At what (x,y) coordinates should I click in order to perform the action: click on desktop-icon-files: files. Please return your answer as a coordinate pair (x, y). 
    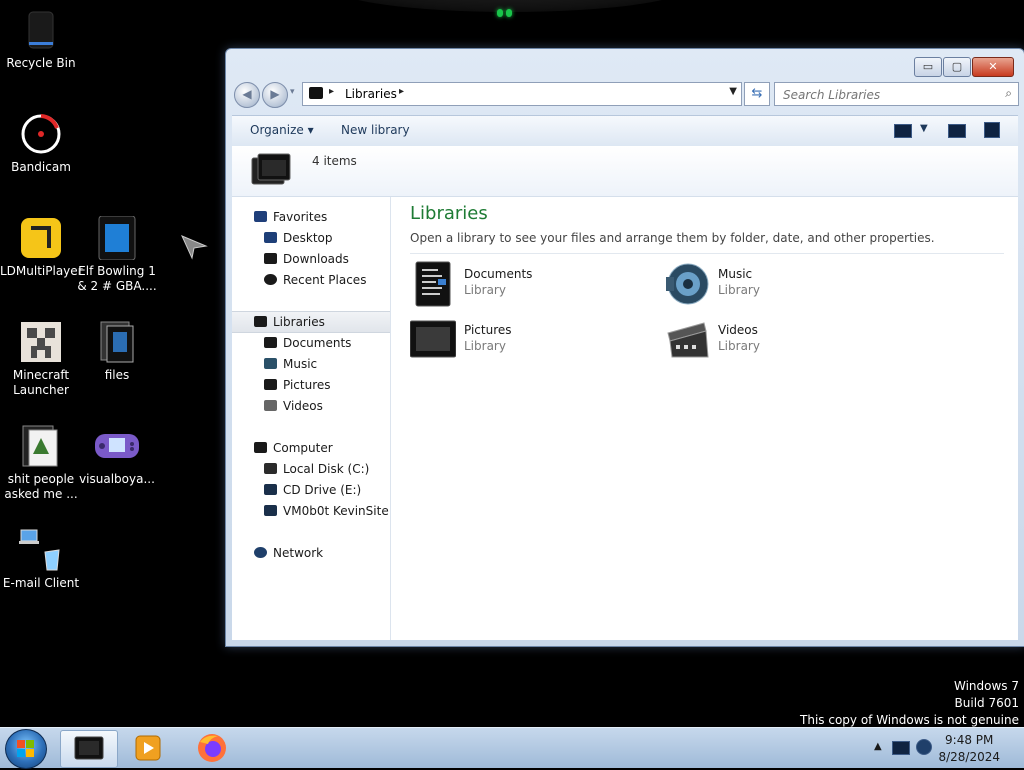
    Looking at the image, I should click on (117, 351).